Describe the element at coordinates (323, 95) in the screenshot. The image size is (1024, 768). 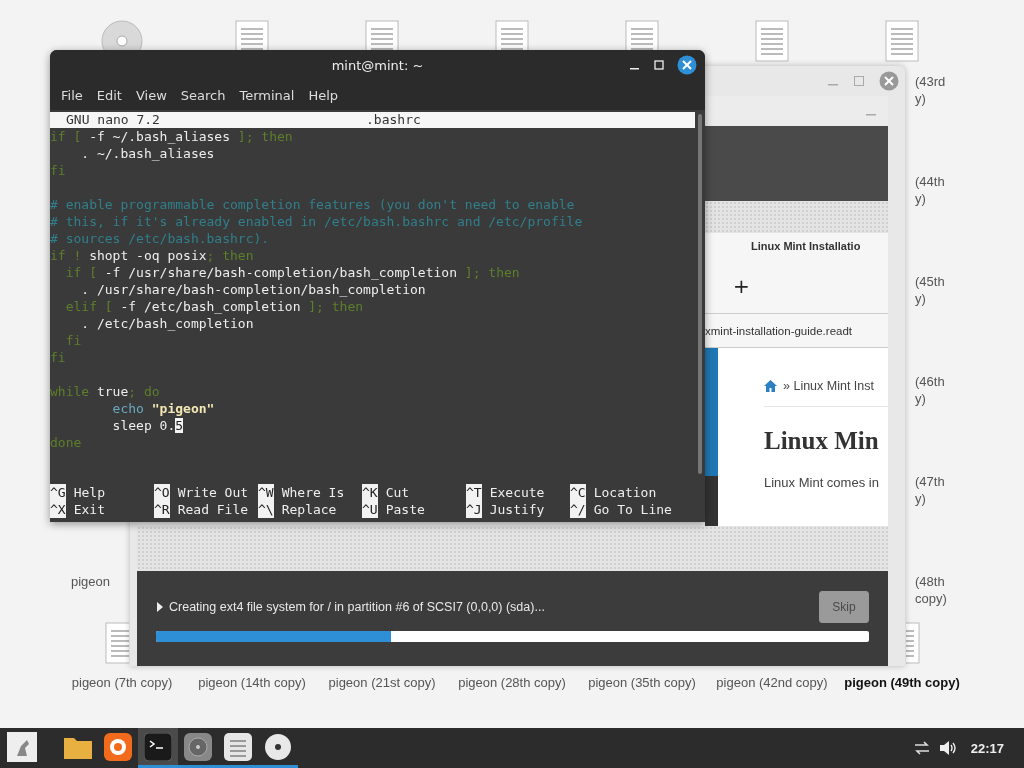
I see `menu-item: Help` at that location.